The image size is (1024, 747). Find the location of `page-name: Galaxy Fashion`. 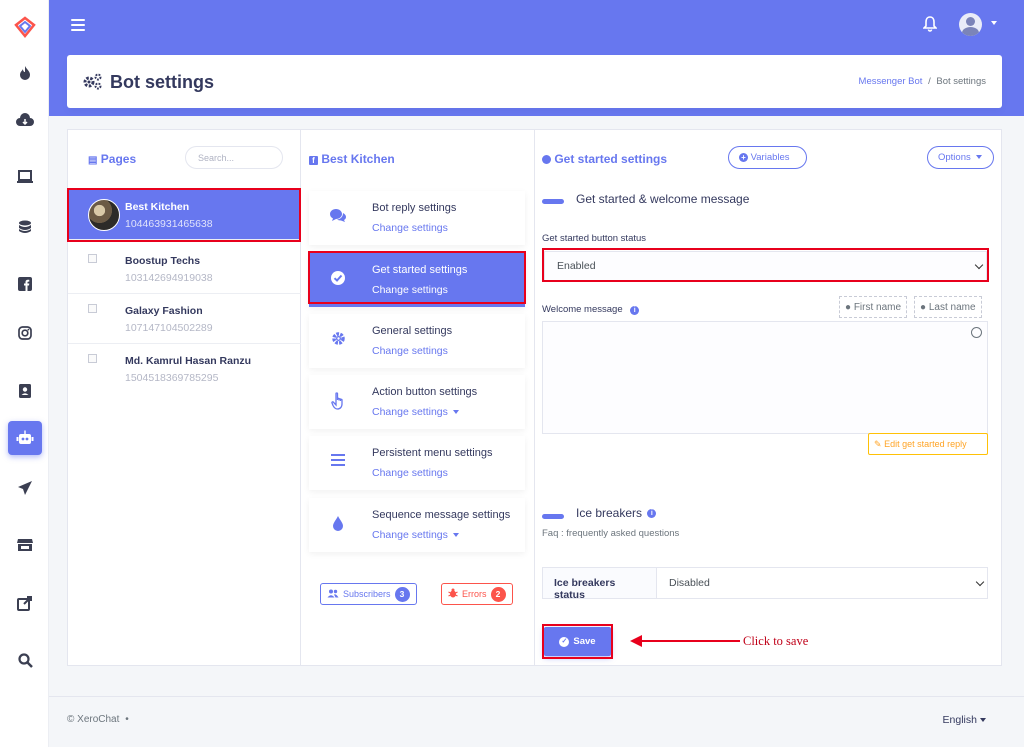

page-name: Galaxy Fashion is located at coordinates (164, 311).